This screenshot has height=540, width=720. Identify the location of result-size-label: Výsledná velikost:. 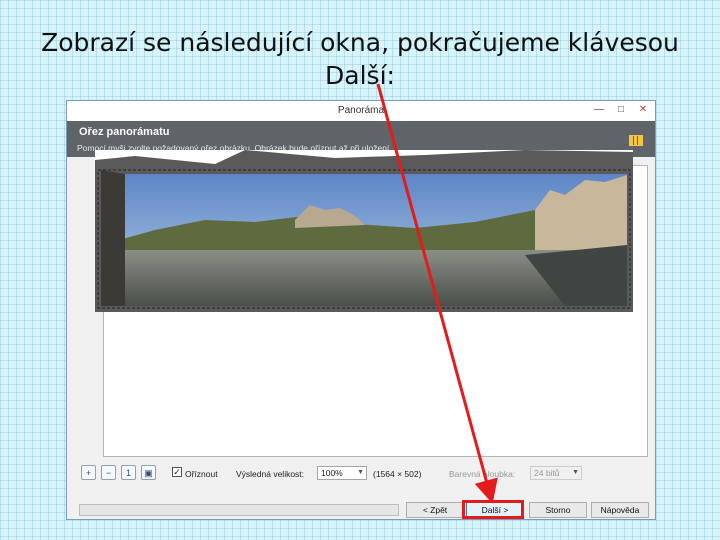
(270, 474).